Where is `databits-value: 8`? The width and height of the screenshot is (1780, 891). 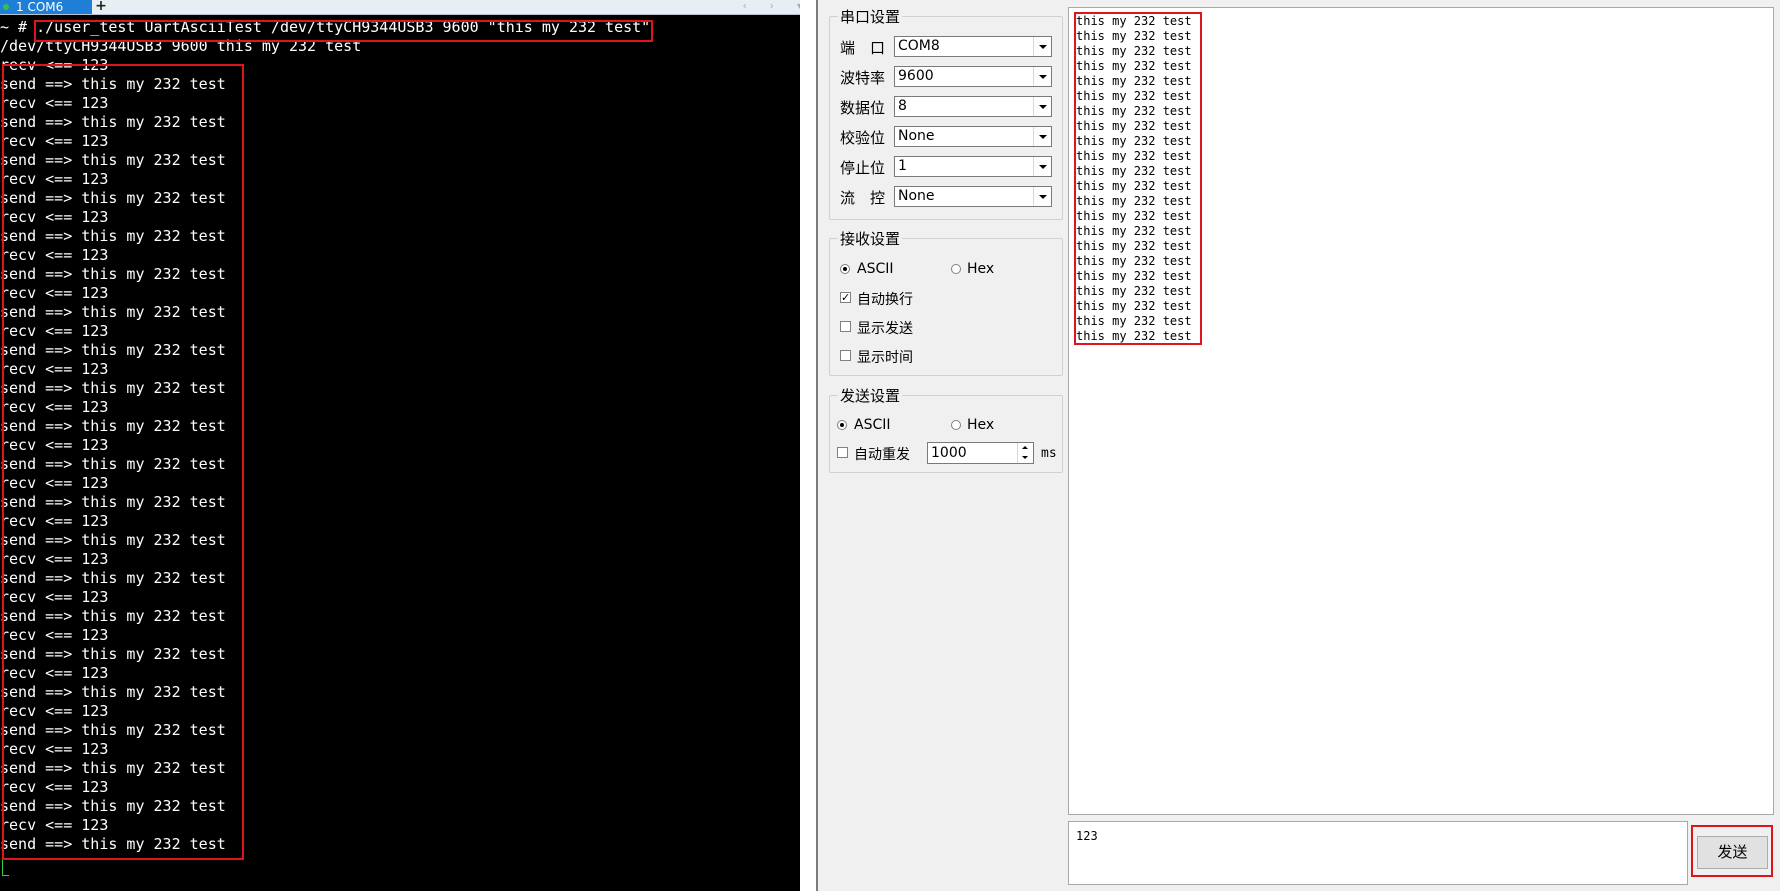 databits-value: 8 is located at coordinates (902, 106).